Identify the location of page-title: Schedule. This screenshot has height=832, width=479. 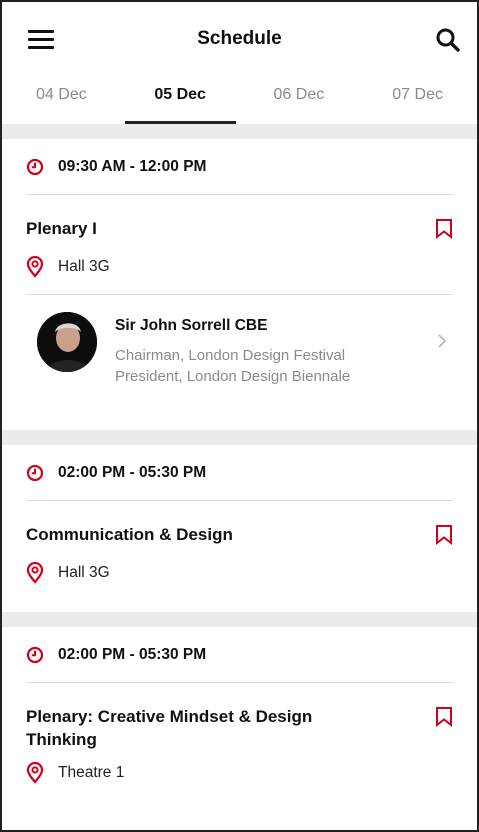
(239, 38).